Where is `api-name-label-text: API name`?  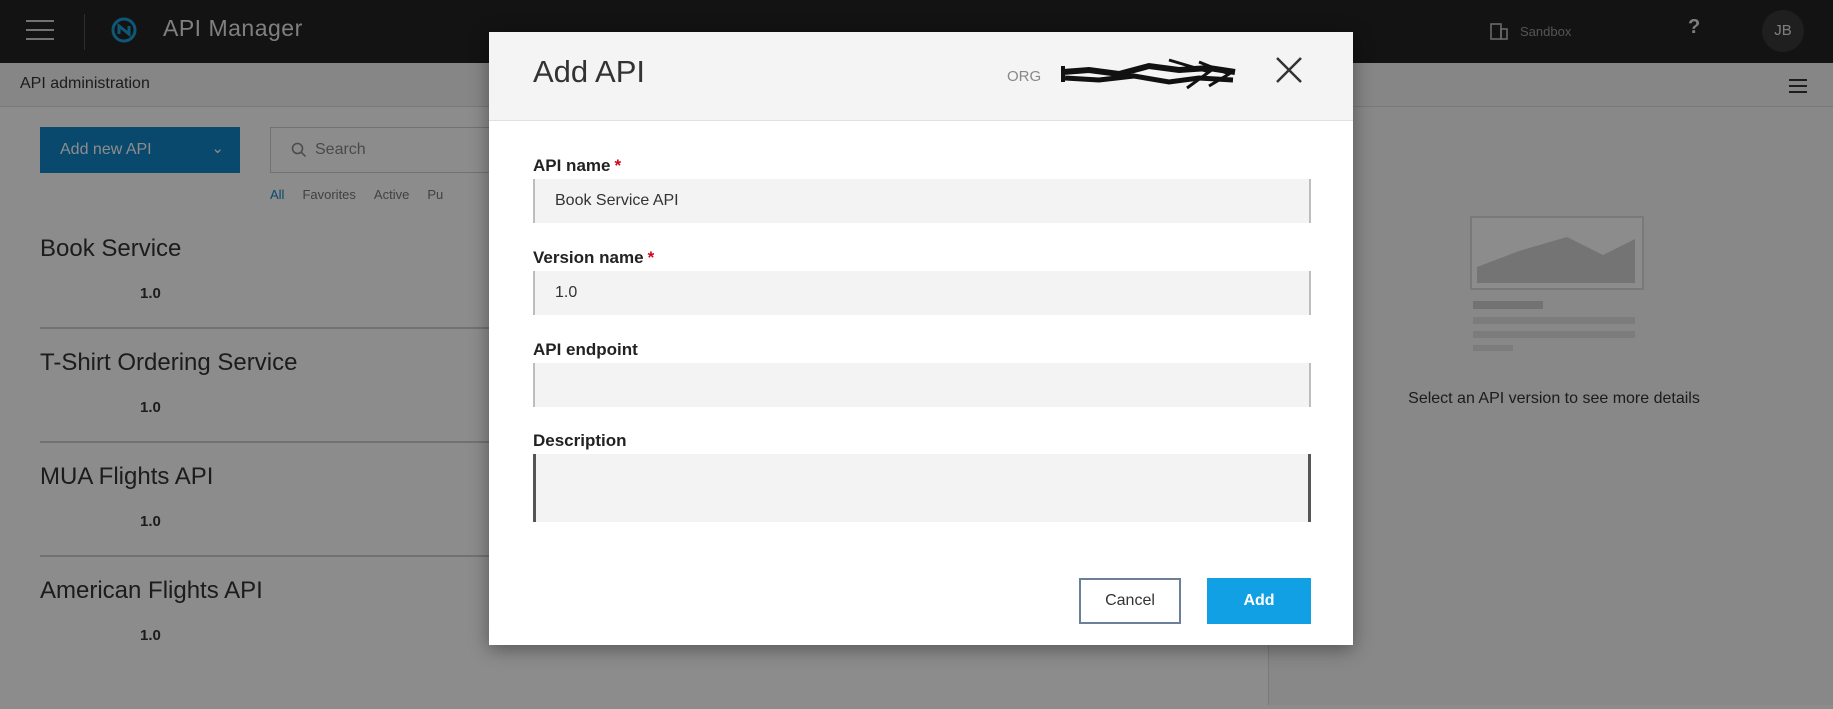 api-name-label-text: API name is located at coordinates (572, 165).